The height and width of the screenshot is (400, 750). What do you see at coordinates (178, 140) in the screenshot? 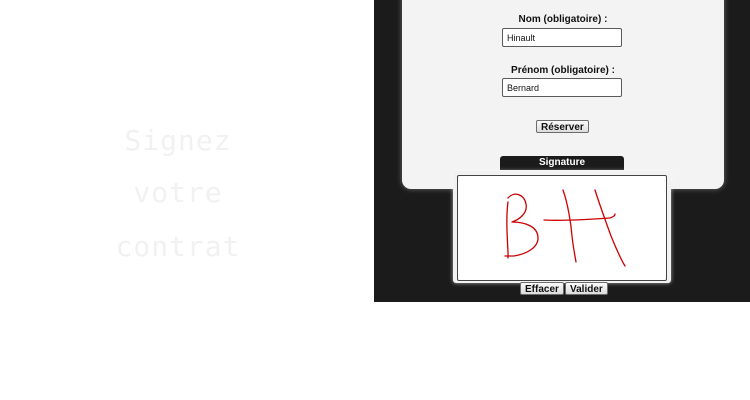
I see `promo-line-signez: Signez` at bounding box center [178, 140].